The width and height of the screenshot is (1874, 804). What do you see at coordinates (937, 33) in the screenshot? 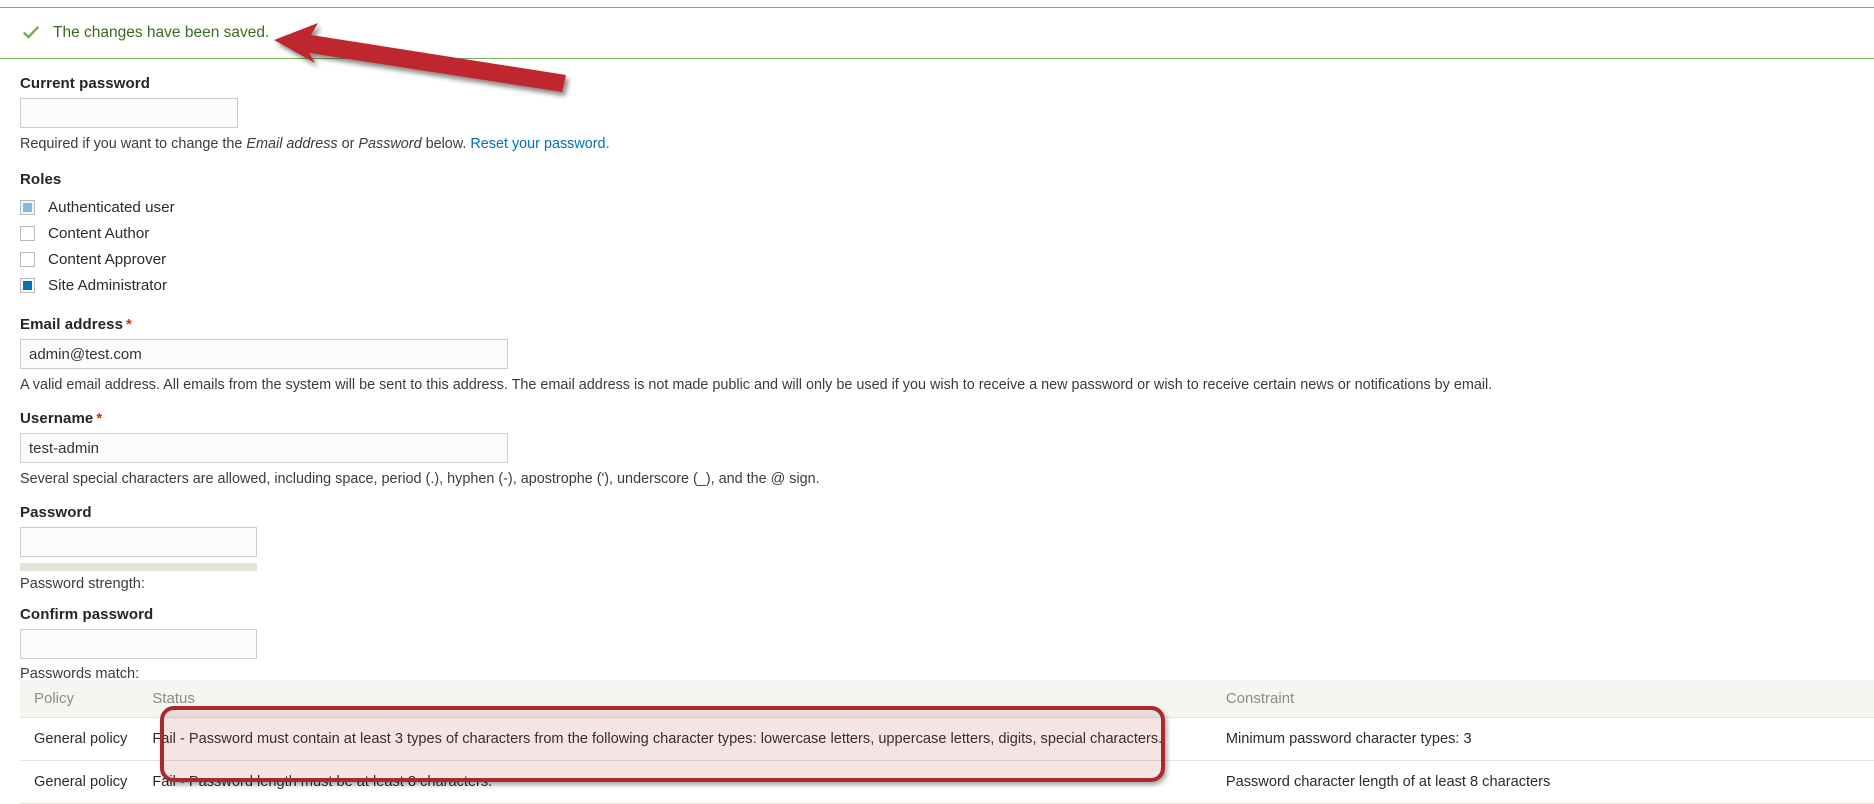
I see `status-message-banner: The changes have been saved.` at bounding box center [937, 33].